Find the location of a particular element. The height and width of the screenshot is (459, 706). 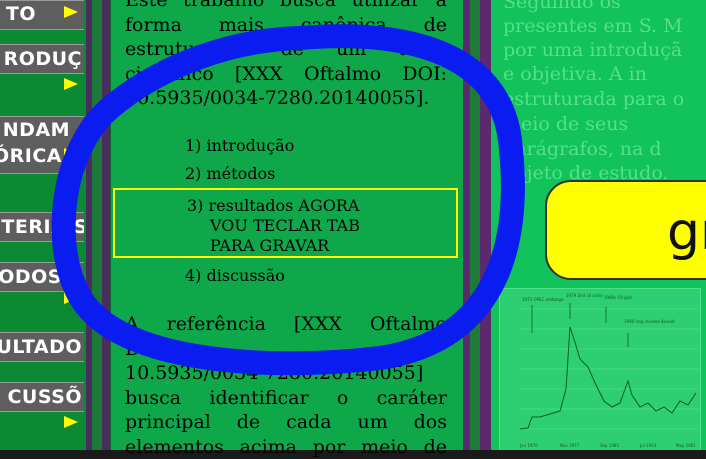

nav-item-label: RODUÇ is located at coordinates (43, 59).